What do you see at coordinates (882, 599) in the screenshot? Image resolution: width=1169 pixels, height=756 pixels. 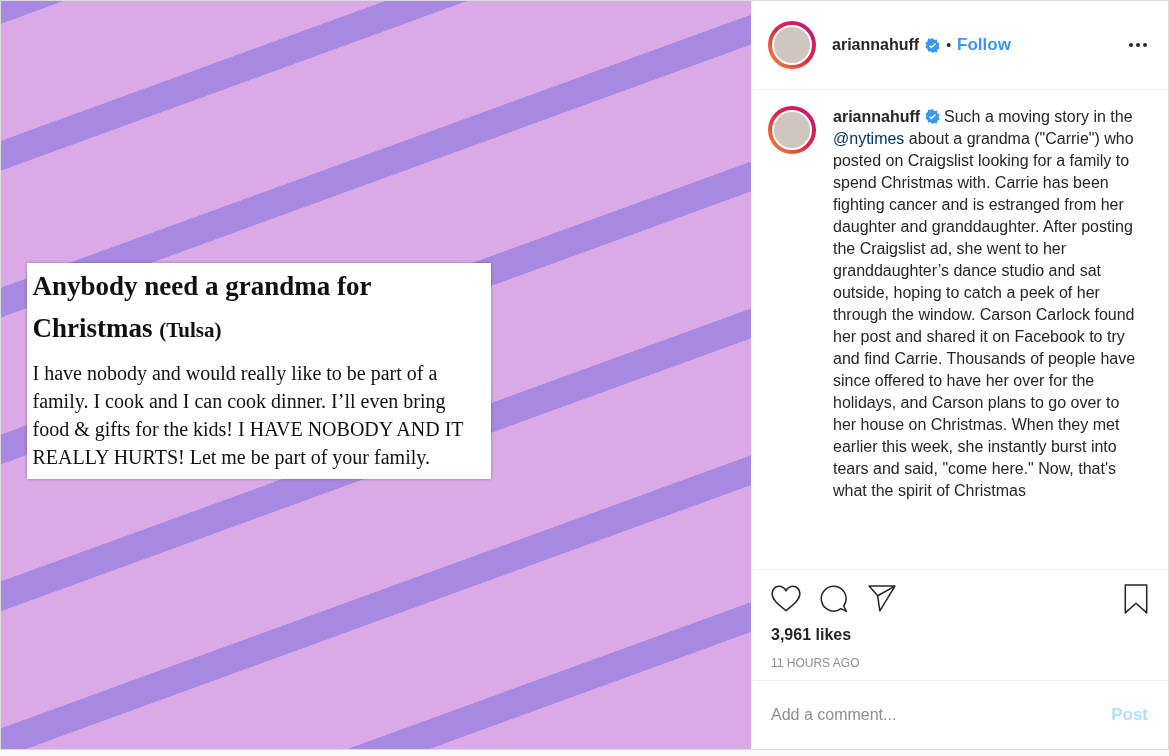 I see `share-icon` at bounding box center [882, 599].